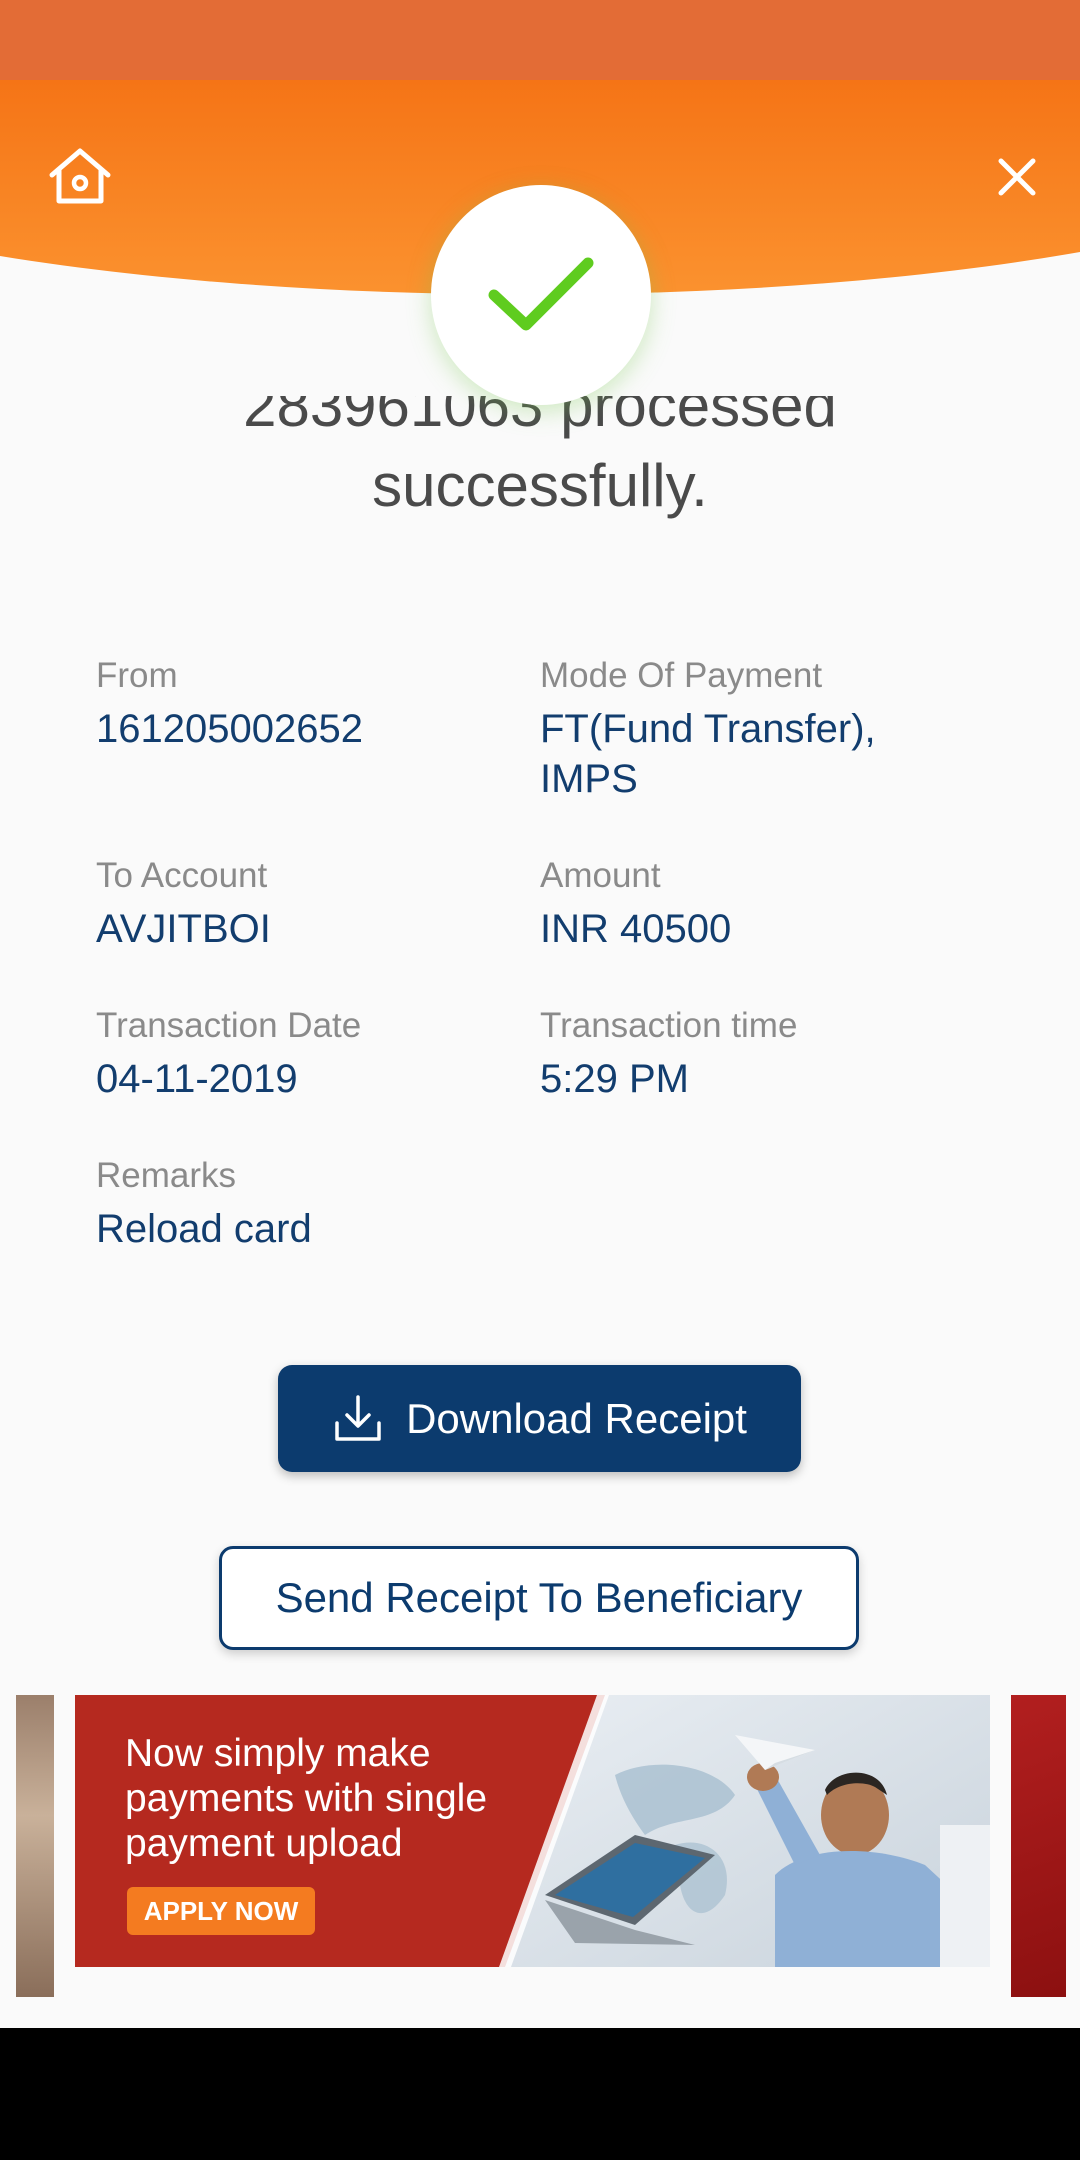  I want to click on banner-headline-line-2: payments with single, so click(306, 1798).